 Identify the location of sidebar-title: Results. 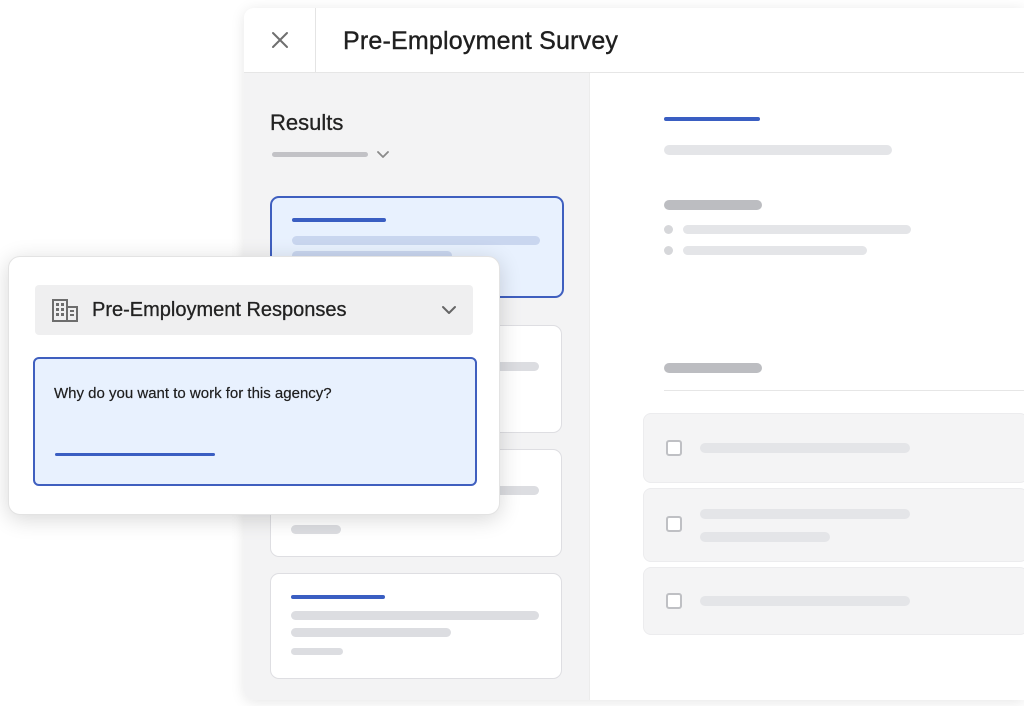
(307, 122).